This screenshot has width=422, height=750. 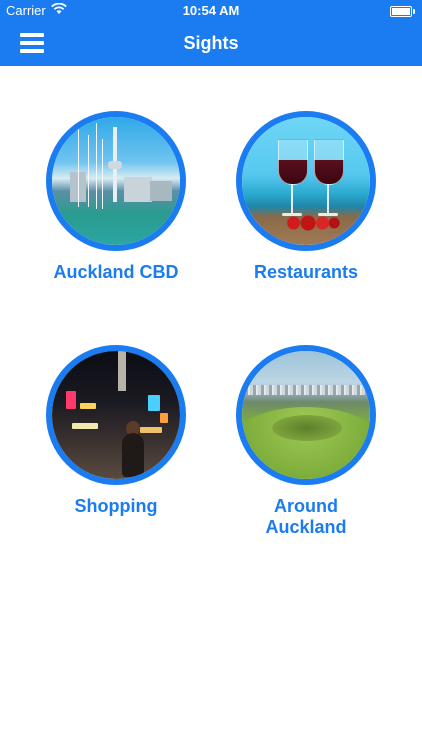 I want to click on tile-around-auckland: Around Auckland, so click(x=306, y=441).